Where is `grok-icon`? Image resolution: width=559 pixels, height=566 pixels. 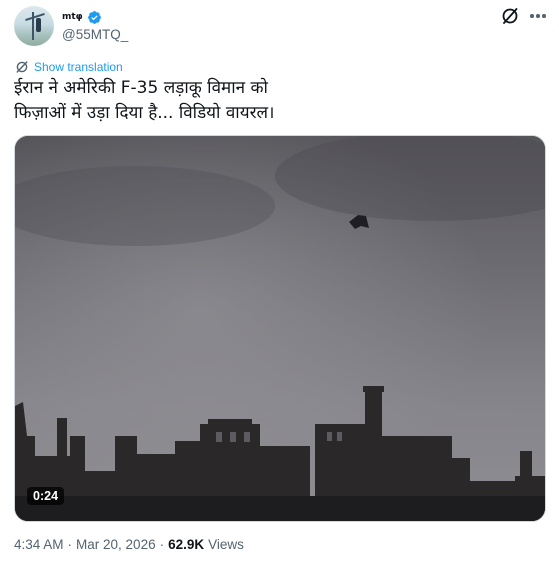
grok-icon is located at coordinates (510, 16).